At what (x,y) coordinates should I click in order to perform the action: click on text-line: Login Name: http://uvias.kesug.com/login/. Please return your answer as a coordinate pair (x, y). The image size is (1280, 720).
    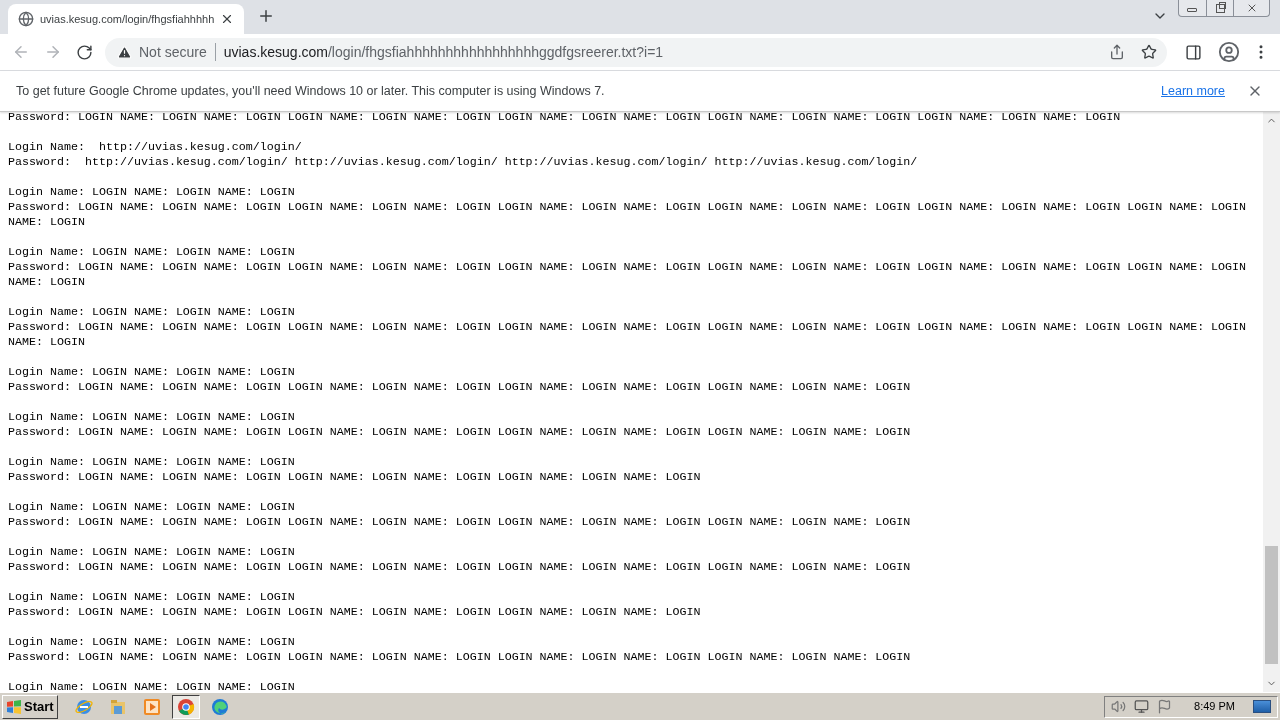
    Looking at the image, I should click on (155, 147).